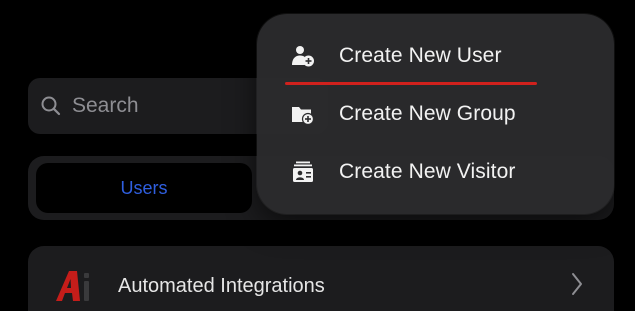 The height and width of the screenshot is (311, 635). What do you see at coordinates (303, 56) in the screenshot?
I see `add-user-icon` at bounding box center [303, 56].